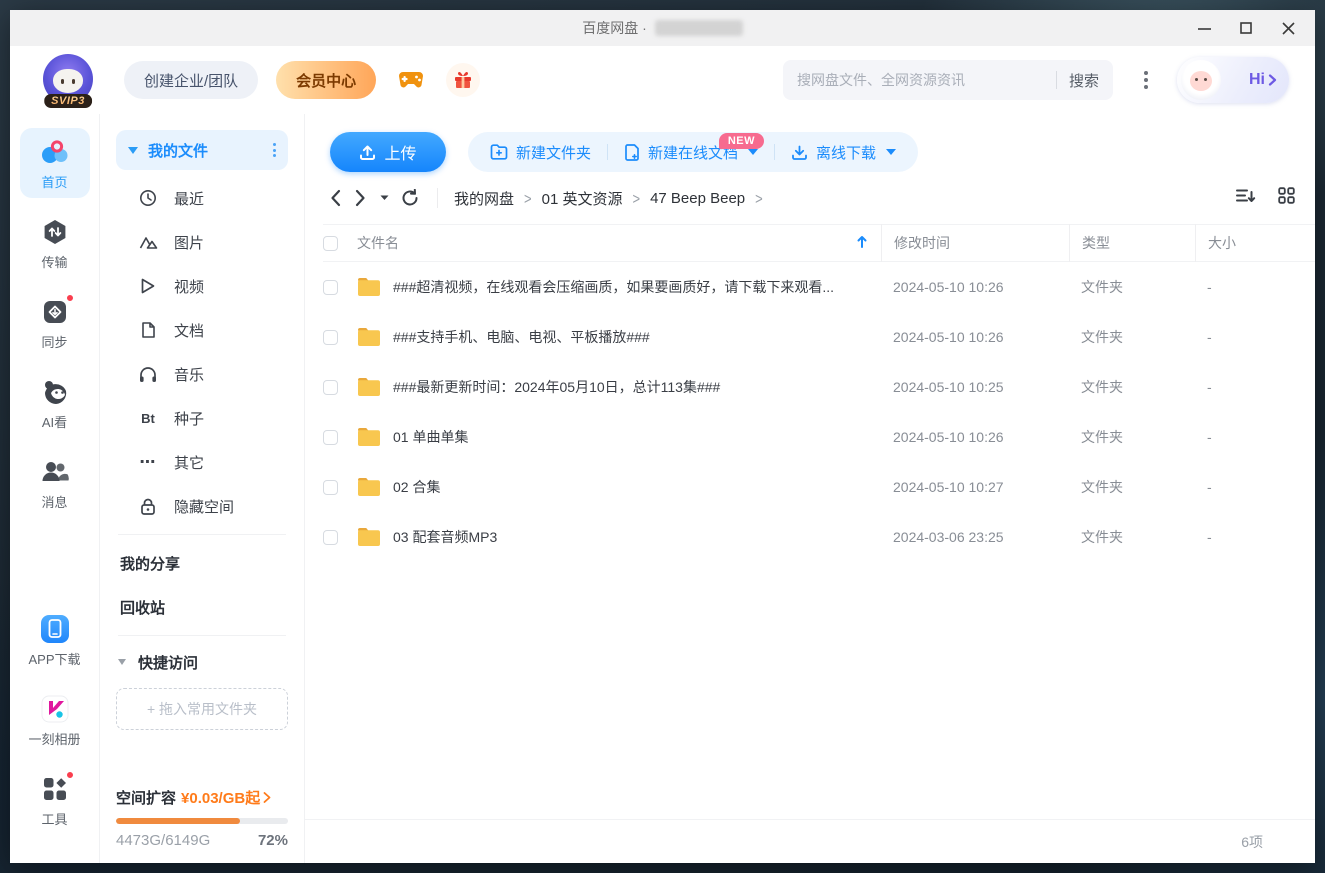 This screenshot has height=873, width=1325. I want to click on tools-badge, so click(69, 775).